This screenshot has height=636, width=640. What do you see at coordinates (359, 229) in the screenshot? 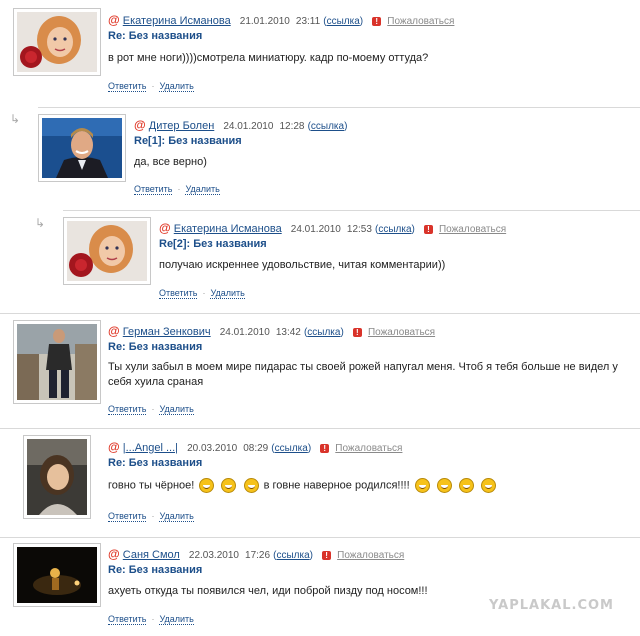
I see `comment-time: 12:53` at bounding box center [359, 229].